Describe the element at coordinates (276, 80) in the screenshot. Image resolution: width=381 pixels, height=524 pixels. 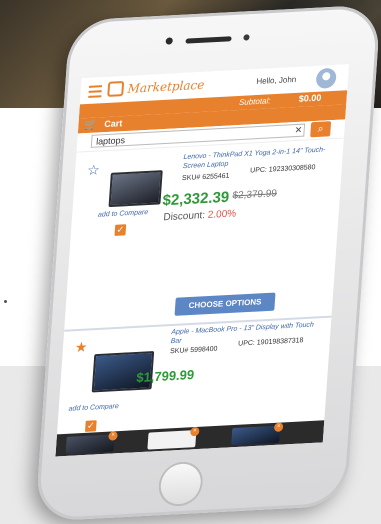
I see `greeting-text: Hello, John` at that location.